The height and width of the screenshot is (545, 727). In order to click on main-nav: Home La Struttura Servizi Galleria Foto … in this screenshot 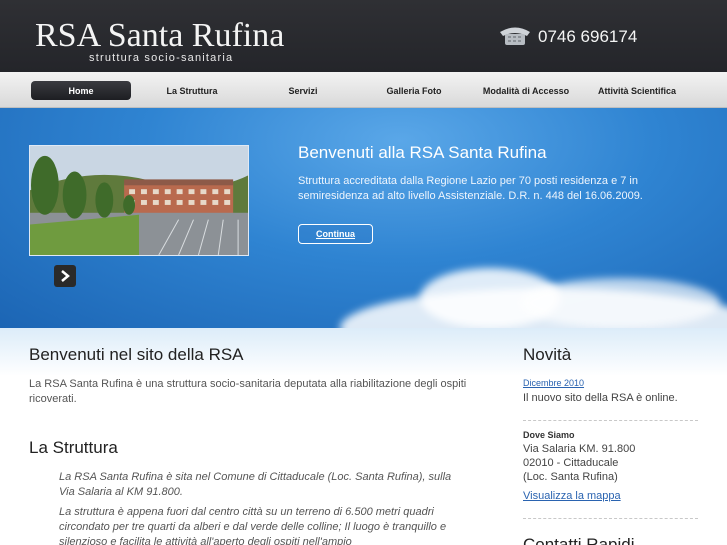, I will do `click(363, 90)`.